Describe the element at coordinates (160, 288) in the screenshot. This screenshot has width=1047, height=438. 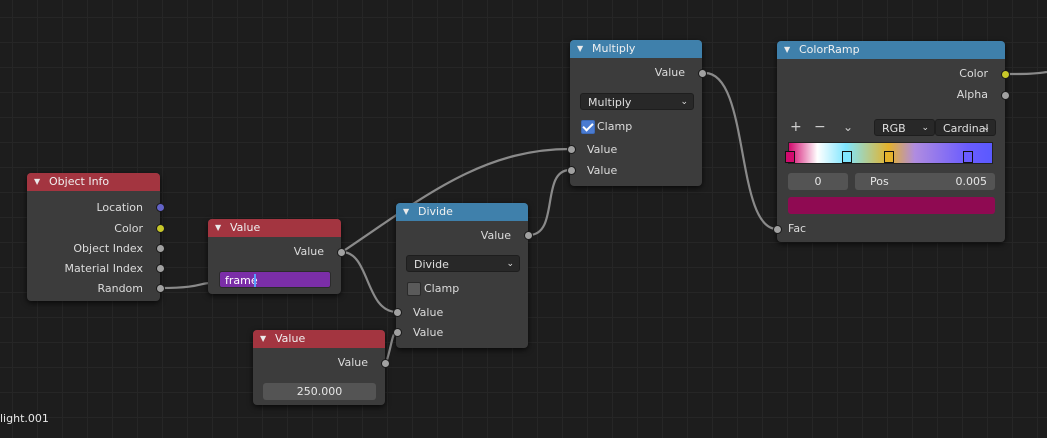
I see `output-random-socket` at that location.